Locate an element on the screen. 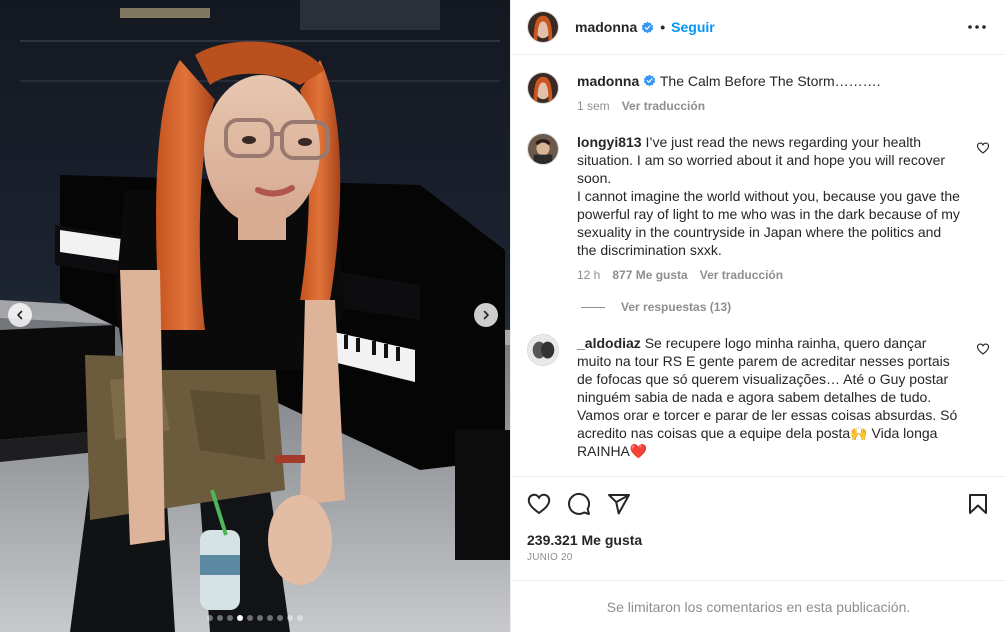 Image resolution: width=1005 pixels, height=632 pixels. caption-username: madonna is located at coordinates (608, 81).